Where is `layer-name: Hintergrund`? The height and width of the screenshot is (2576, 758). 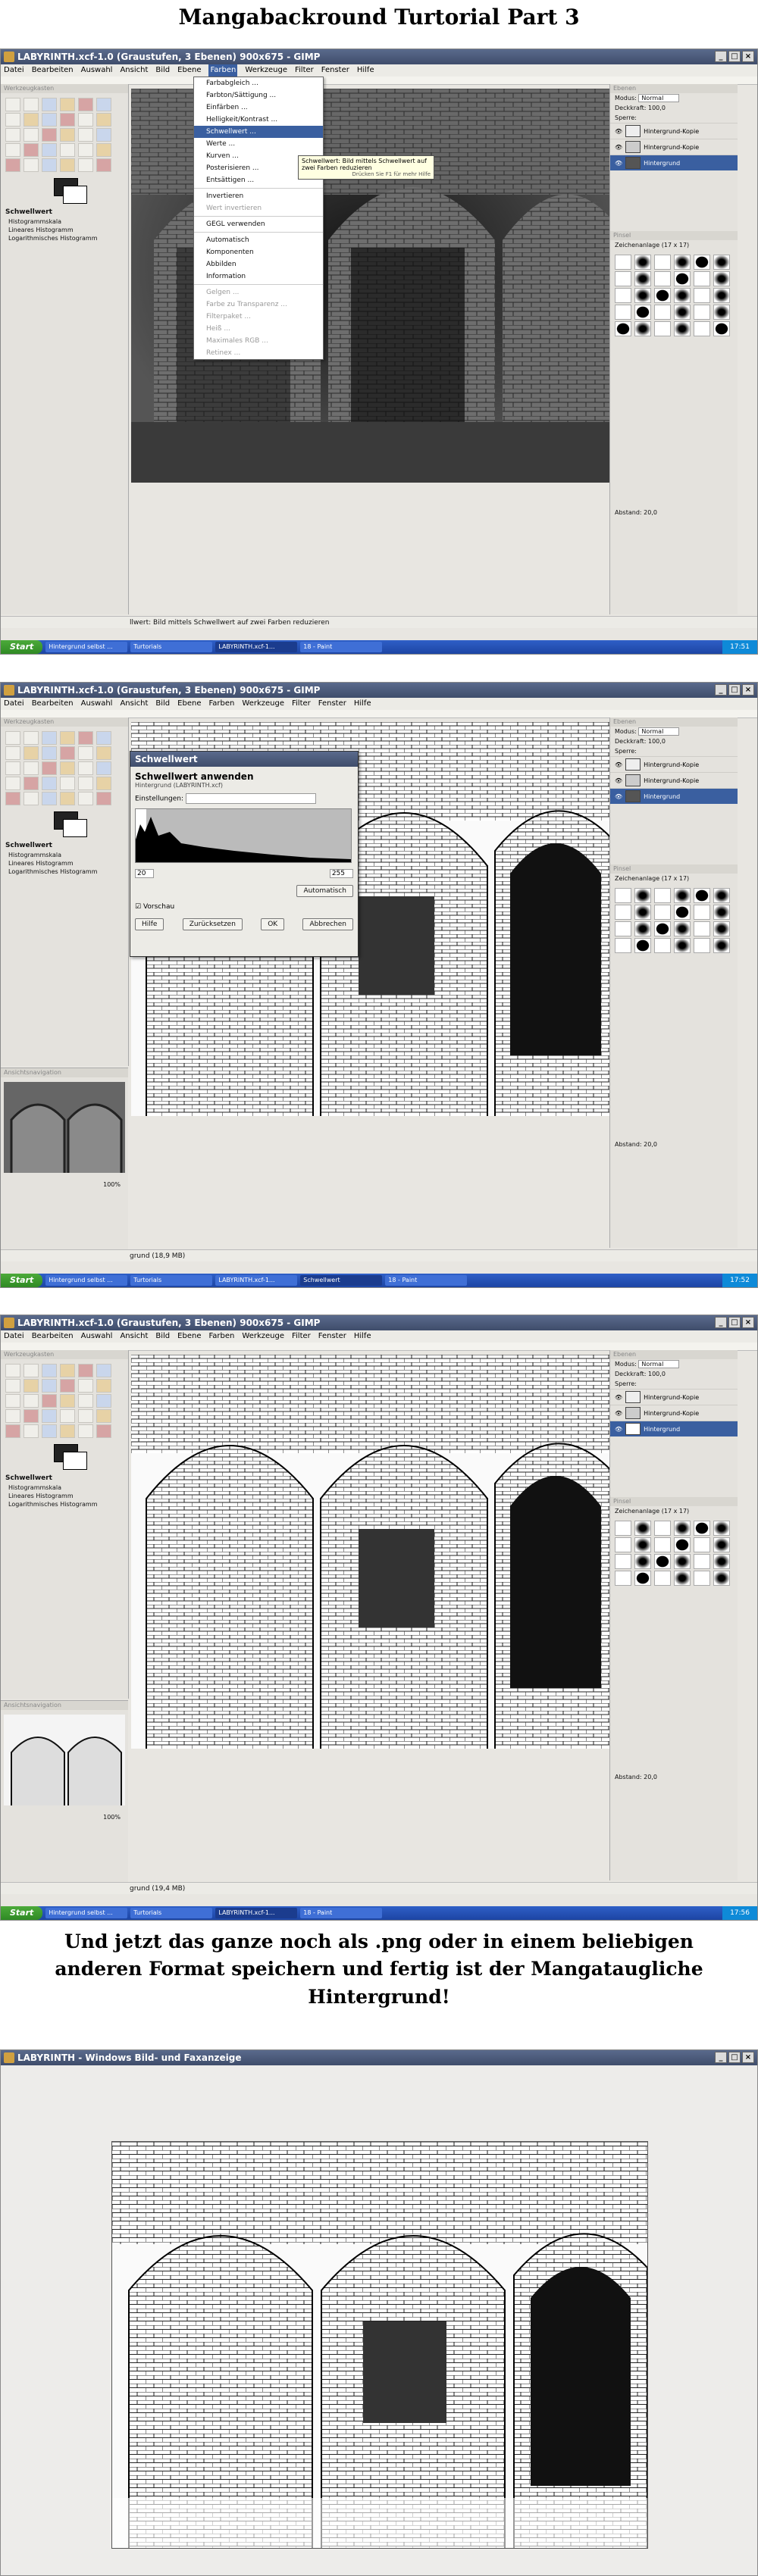 layer-name: Hintergrund is located at coordinates (662, 1429).